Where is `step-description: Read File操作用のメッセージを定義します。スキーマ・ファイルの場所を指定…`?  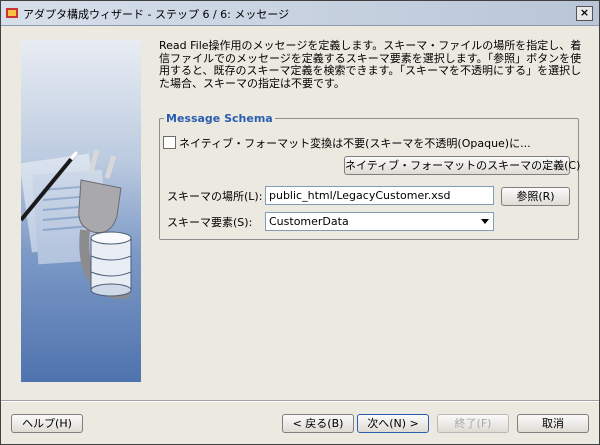
step-description: Read File操作用のメッセージを定義します。スキーマ・ファイルの場所を指定… is located at coordinates (371, 64).